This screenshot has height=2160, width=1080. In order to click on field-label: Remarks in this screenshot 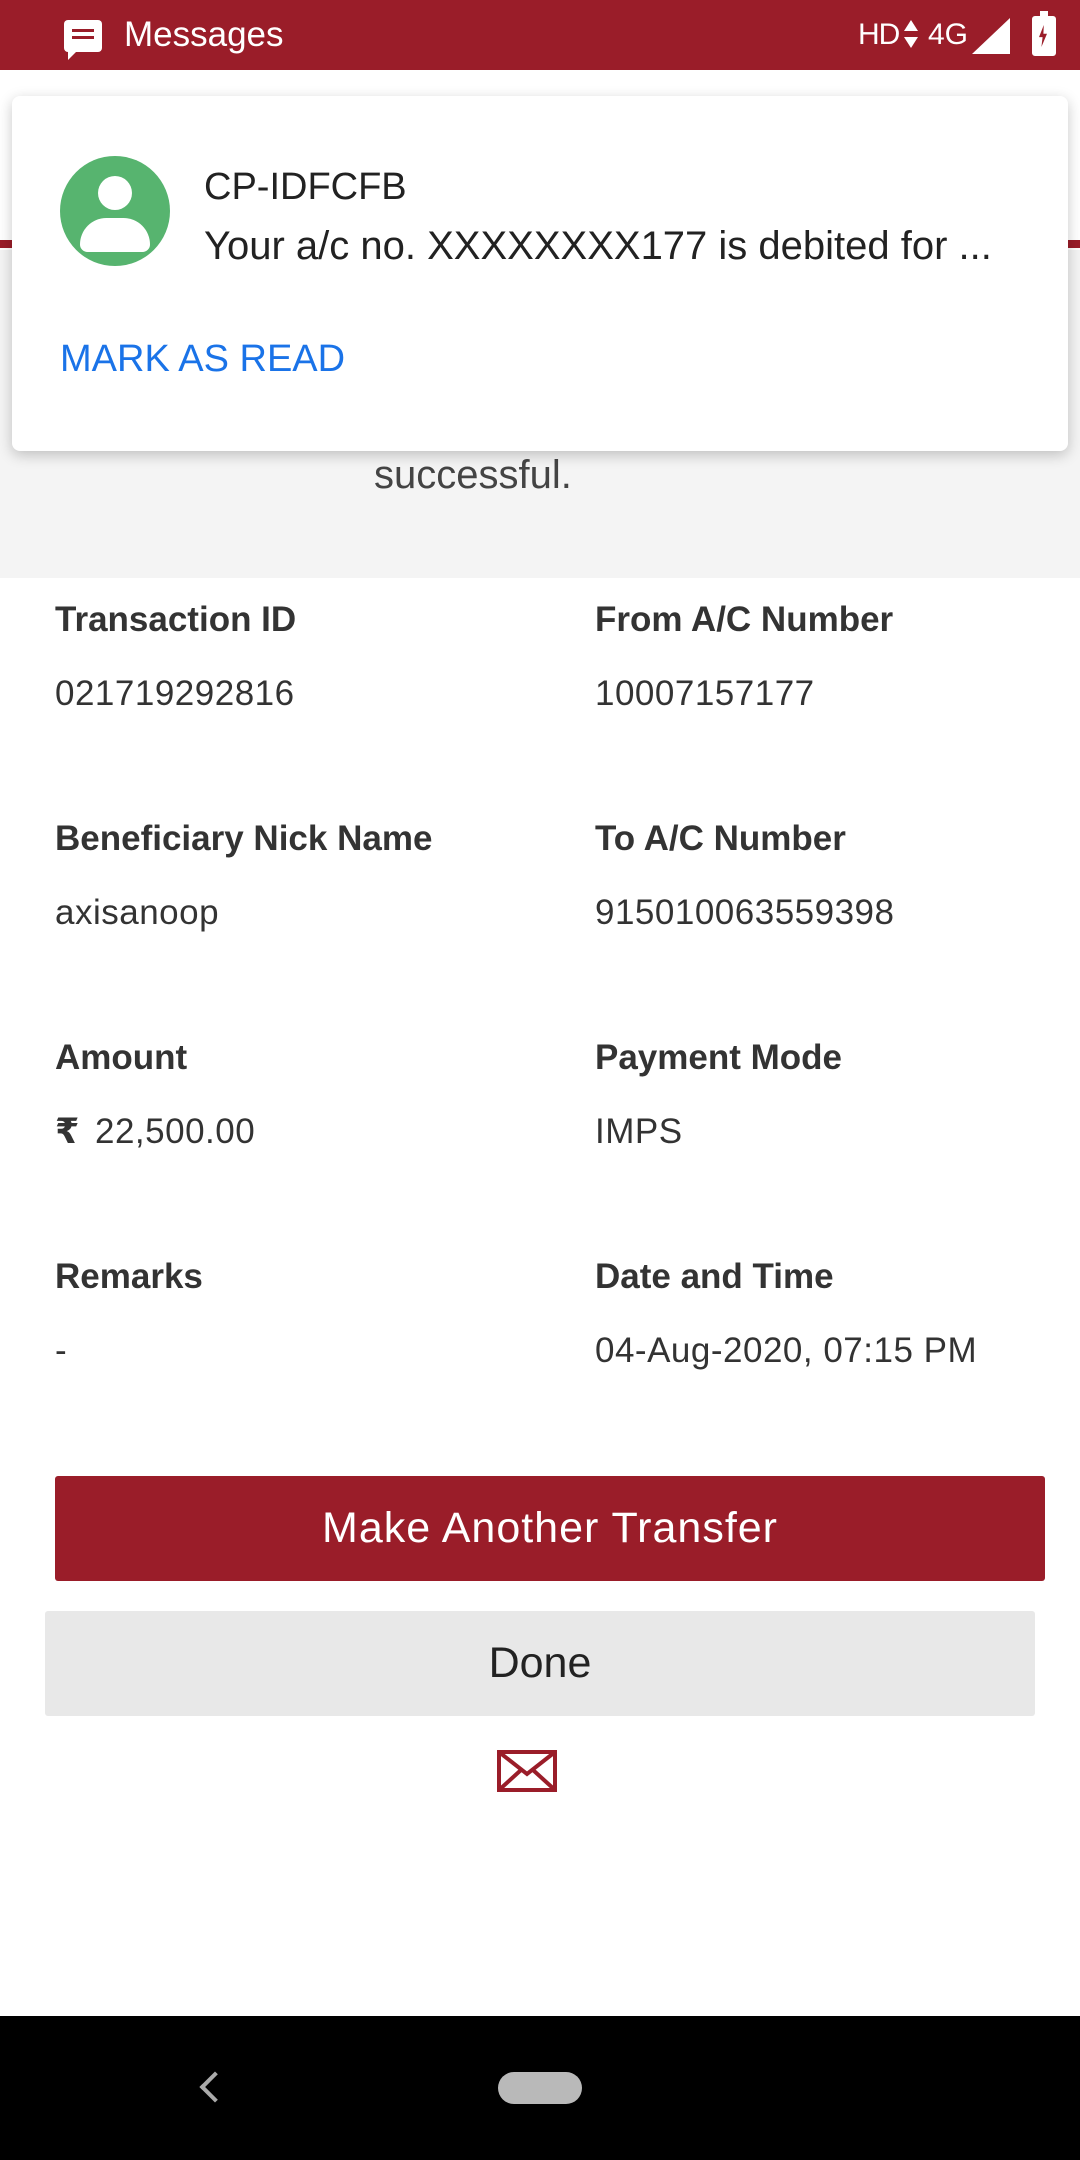, I will do `click(129, 1276)`.